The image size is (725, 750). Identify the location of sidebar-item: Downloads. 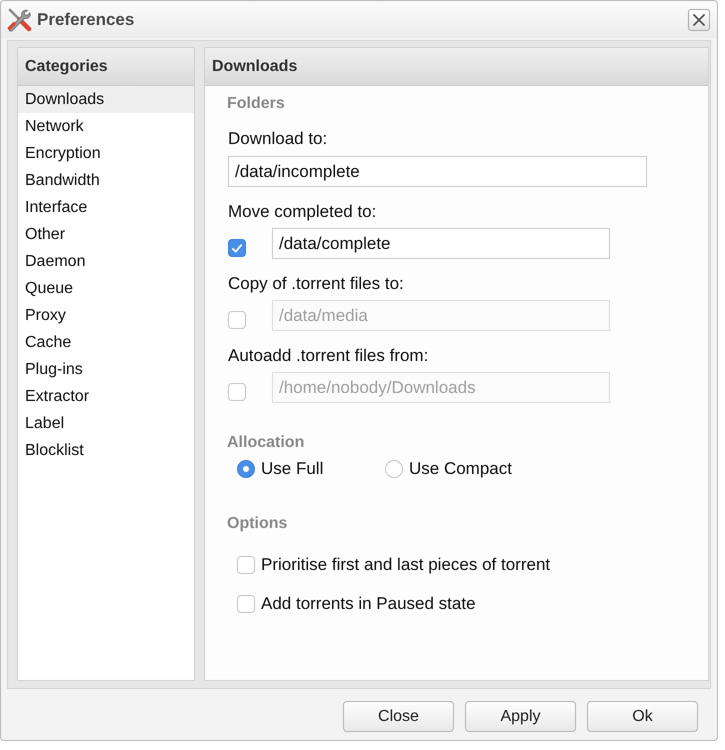
(106, 99).